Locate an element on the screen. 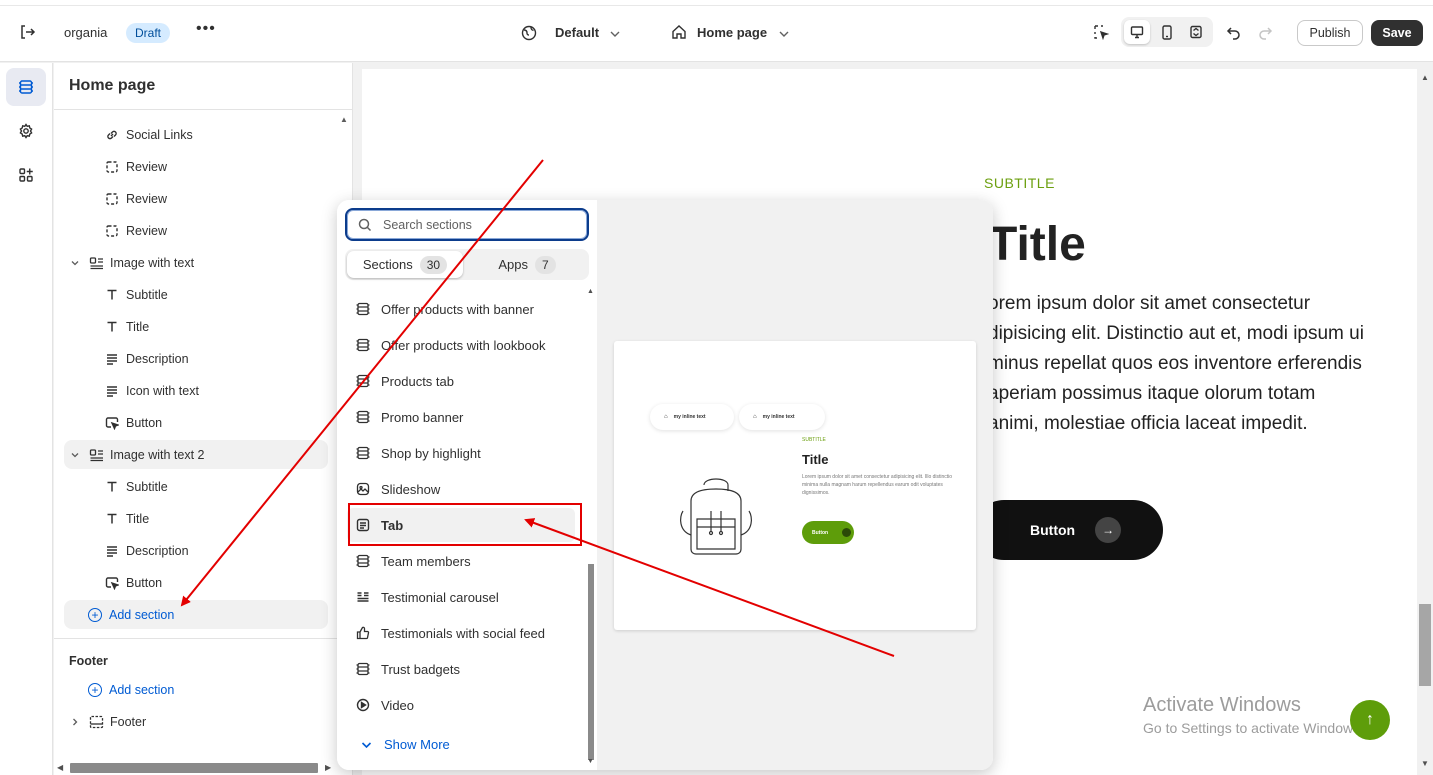  section-option: Video is located at coordinates (461, 705).